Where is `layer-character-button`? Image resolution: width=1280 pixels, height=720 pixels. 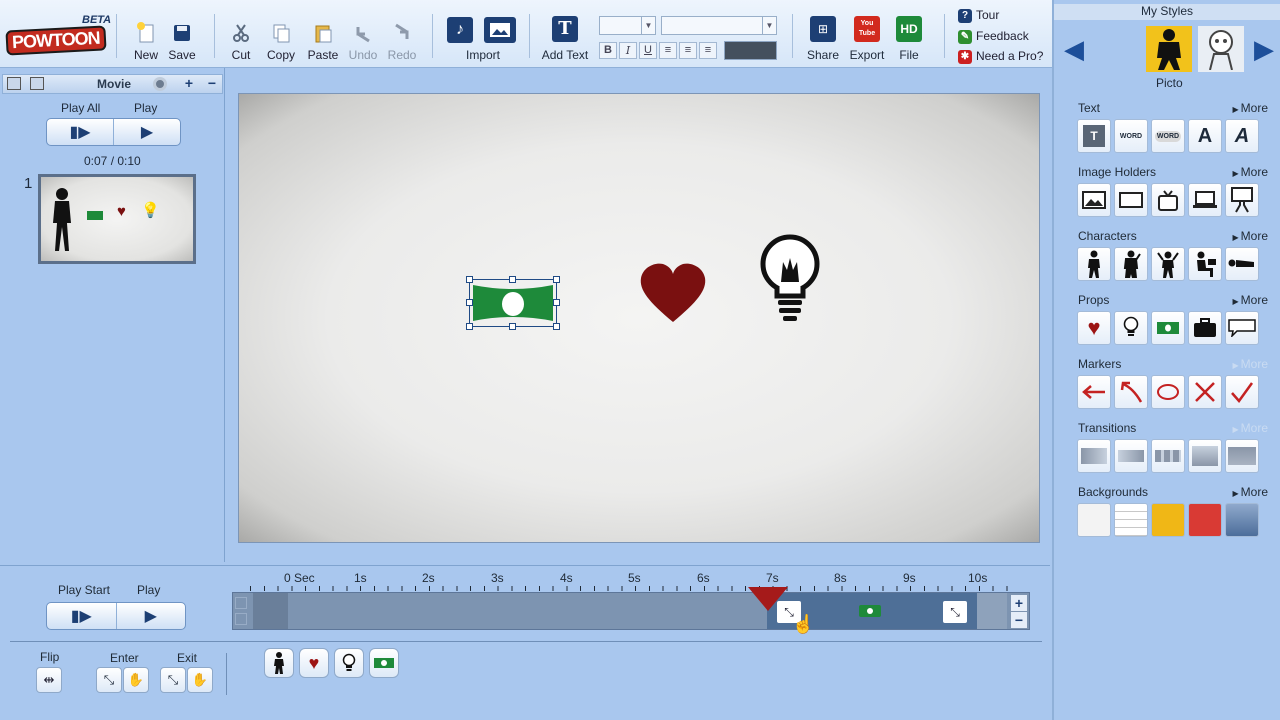
layer-character-button is located at coordinates (279, 663).